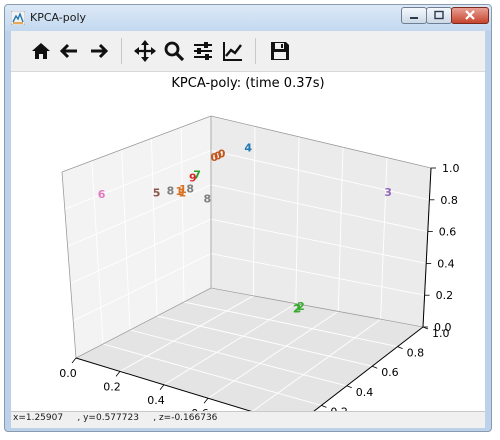 The width and height of the screenshot is (500, 440). Describe the element at coordinates (248, 147) in the screenshot. I see `data-point-4: 4` at that location.